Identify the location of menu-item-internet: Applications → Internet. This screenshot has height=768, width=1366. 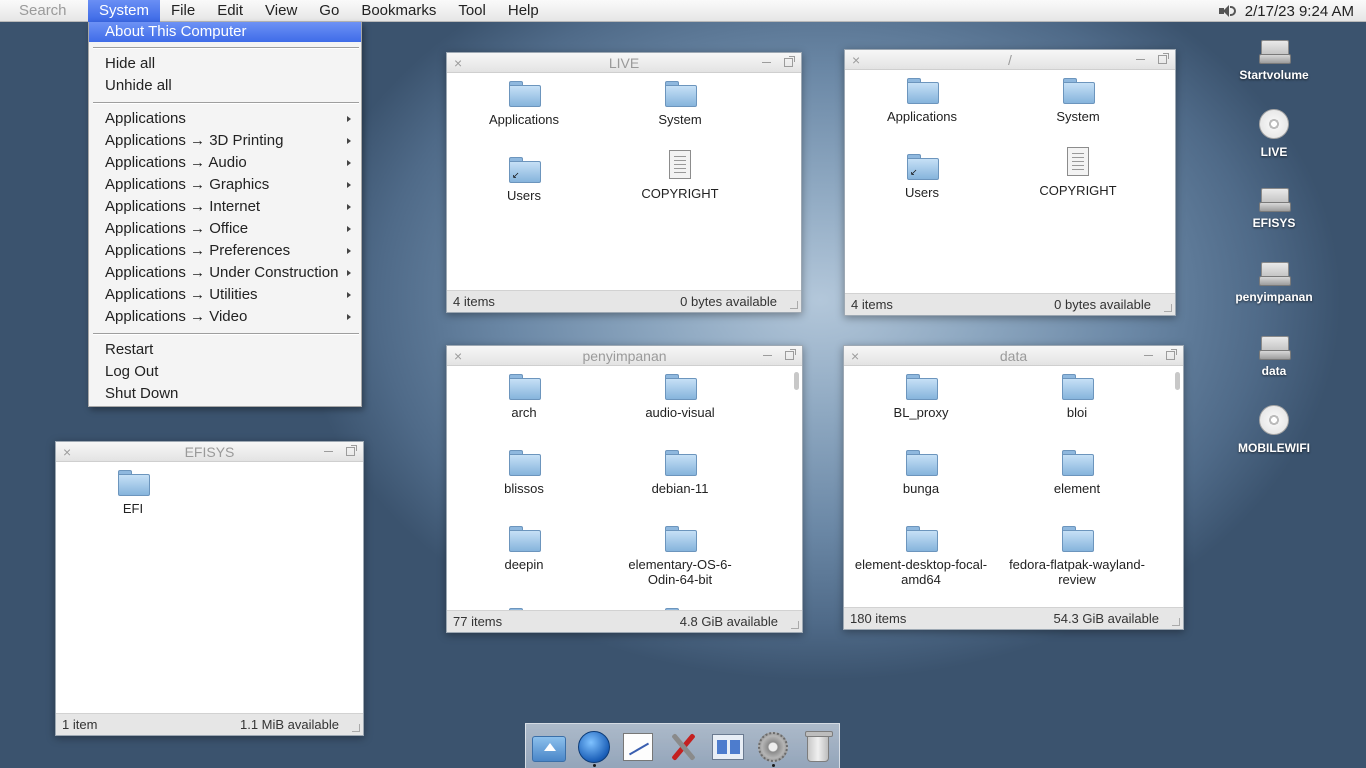
(225, 207).